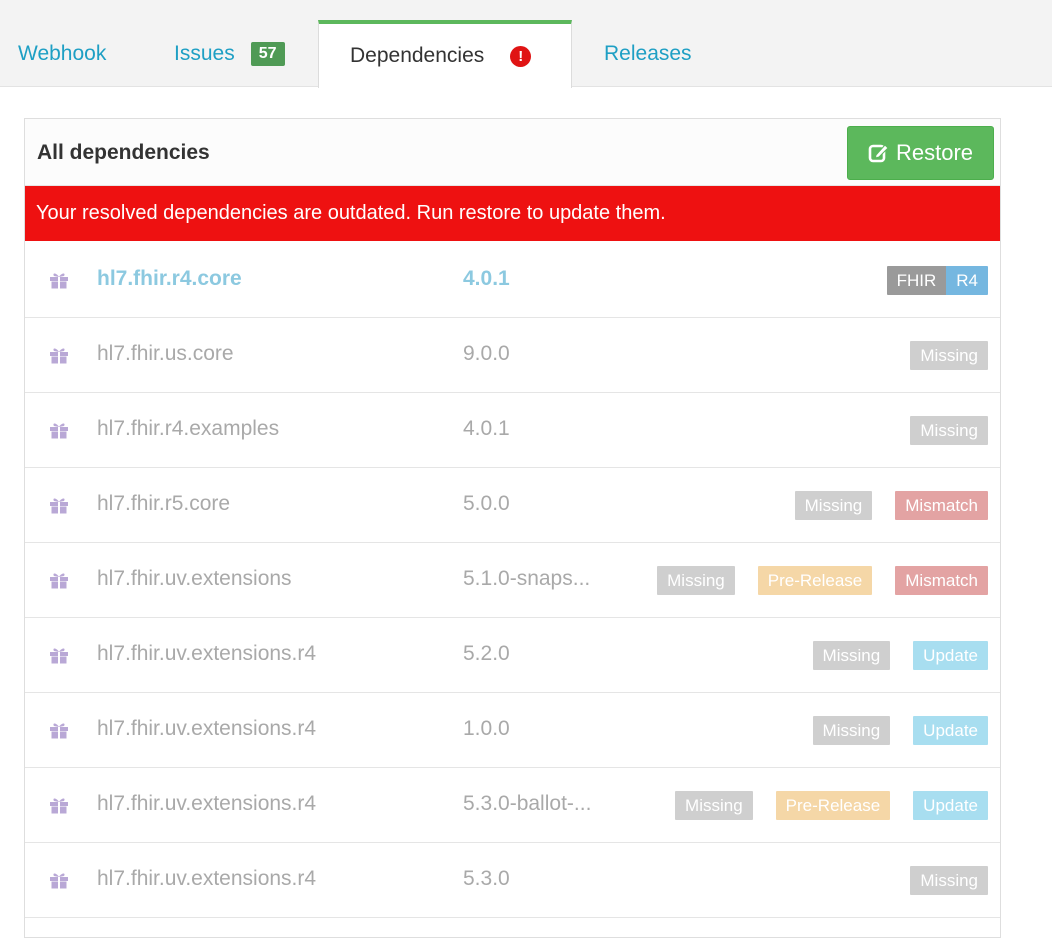 The height and width of the screenshot is (938, 1052). What do you see at coordinates (512, 355) in the screenshot?
I see `dependency-row: hl7.fhir.us.core 9.0.0 Missing` at bounding box center [512, 355].